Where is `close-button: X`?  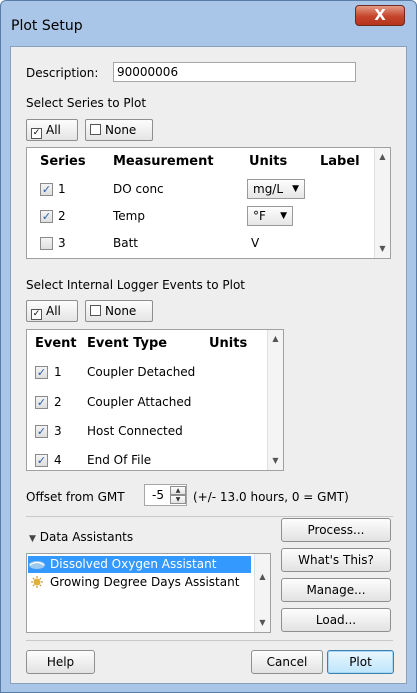 close-button: X is located at coordinates (380, 15).